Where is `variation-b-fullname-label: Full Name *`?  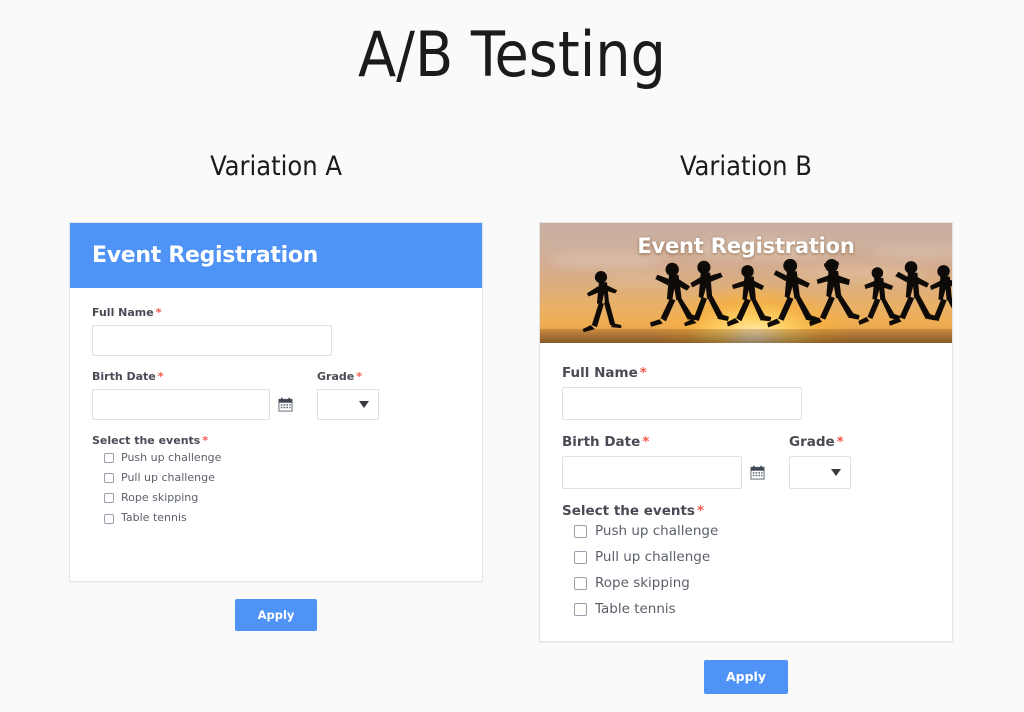
variation-b-fullname-label: Full Name * is located at coordinates (746, 373).